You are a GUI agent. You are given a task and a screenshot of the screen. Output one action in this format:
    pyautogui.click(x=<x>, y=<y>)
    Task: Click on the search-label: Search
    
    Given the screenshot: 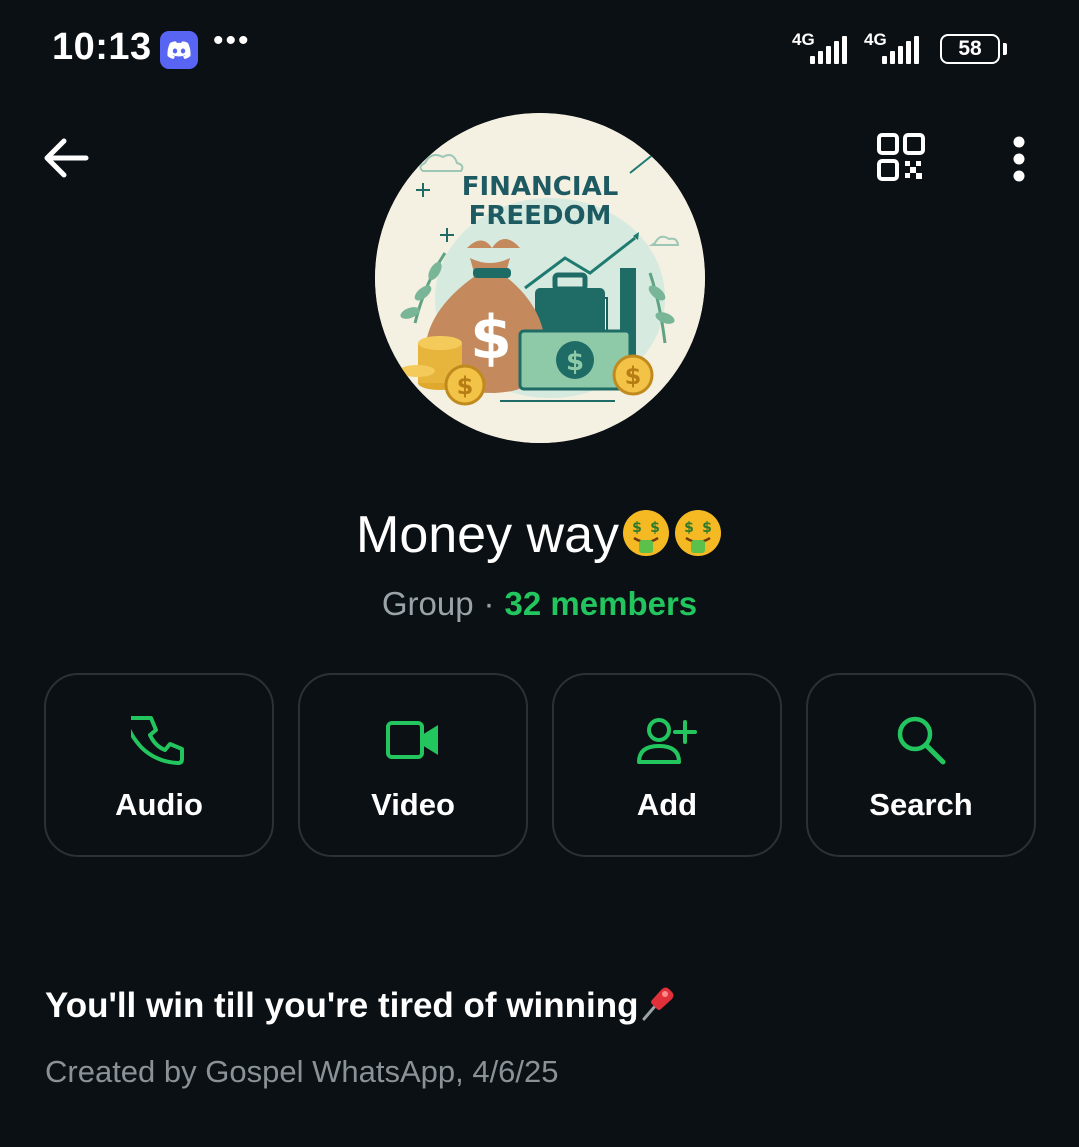 What is the action you would take?
    pyautogui.click(x=921, y=804)
    